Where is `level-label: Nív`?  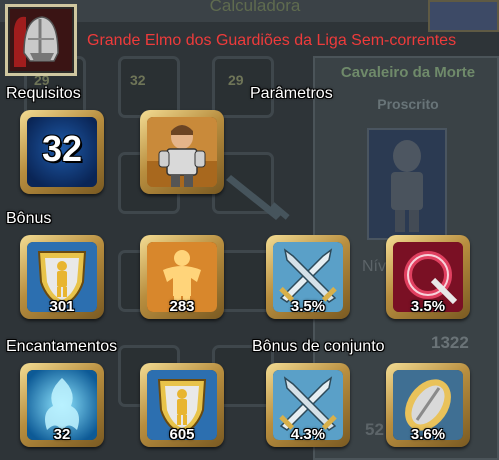
level-label: Nív is located at coordinates (374, 266).